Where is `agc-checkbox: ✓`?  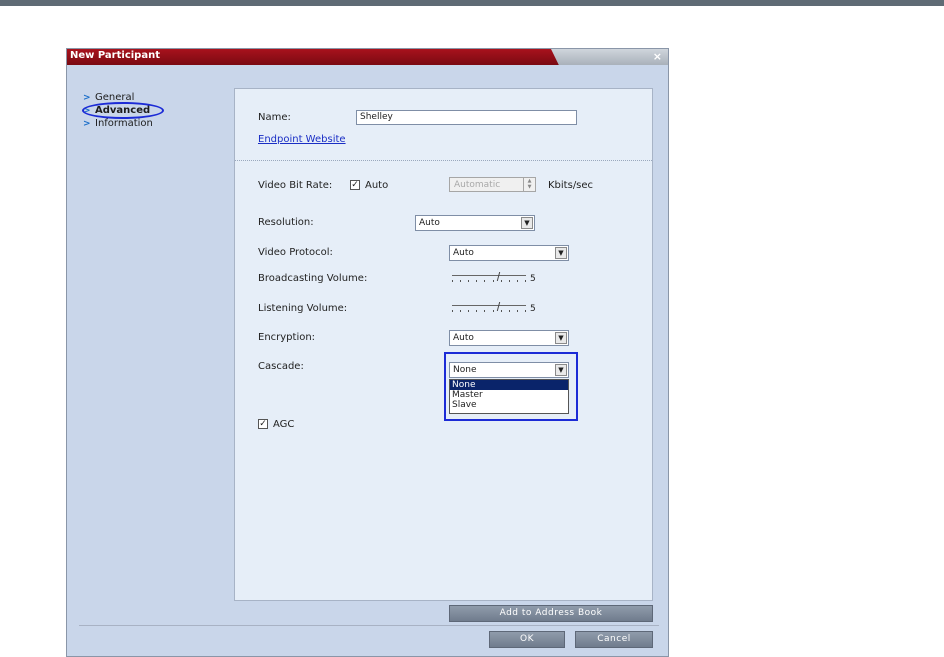
agc-checkbox: ✓ is located at coordinates (263, 424).